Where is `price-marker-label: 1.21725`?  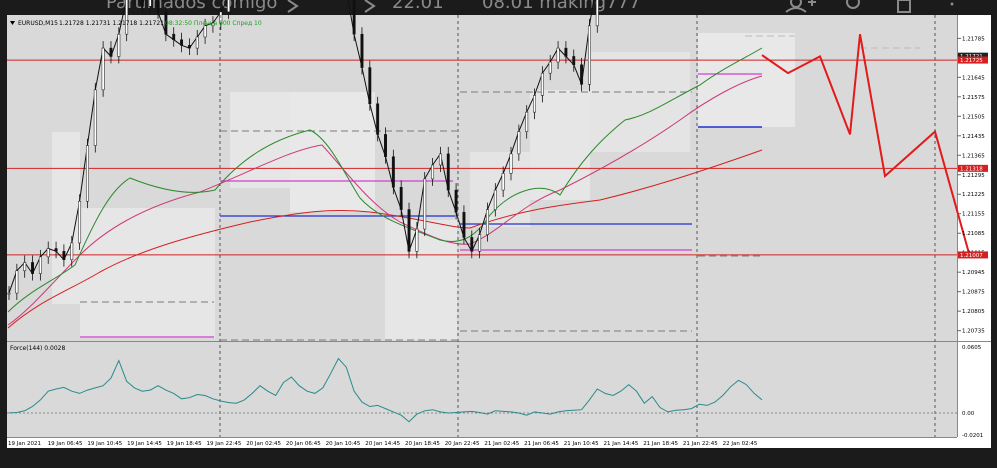 price-marker-label: 1.21725 is located at coordinates (971, 61).